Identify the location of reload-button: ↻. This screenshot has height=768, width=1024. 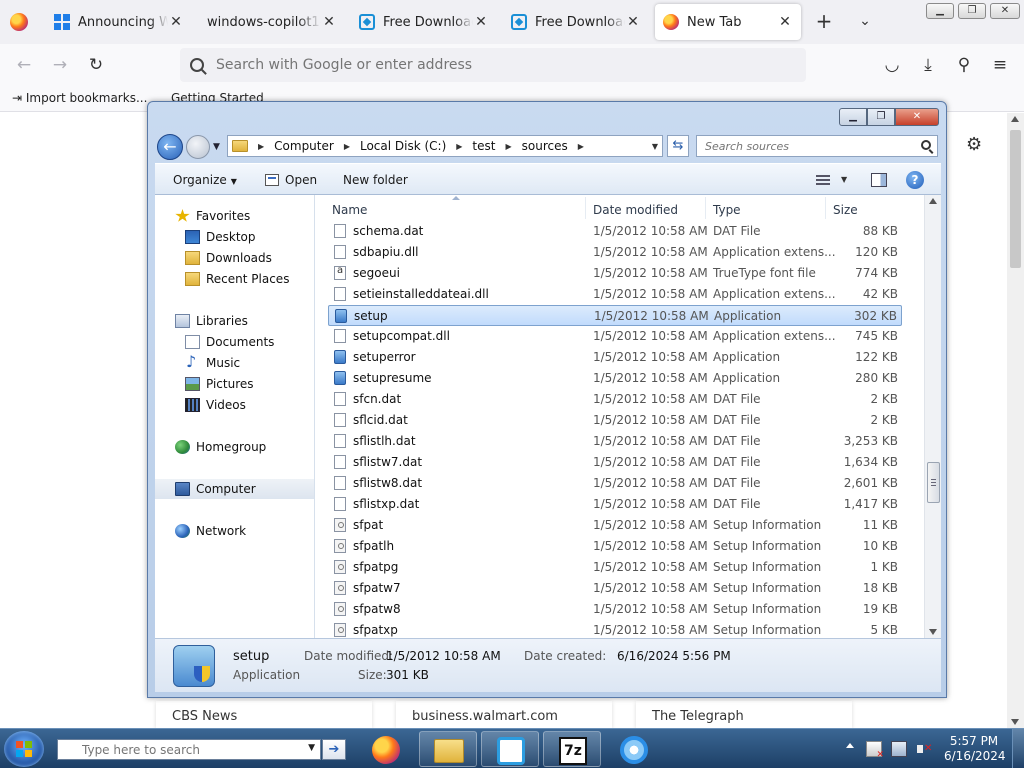
(96, 65).